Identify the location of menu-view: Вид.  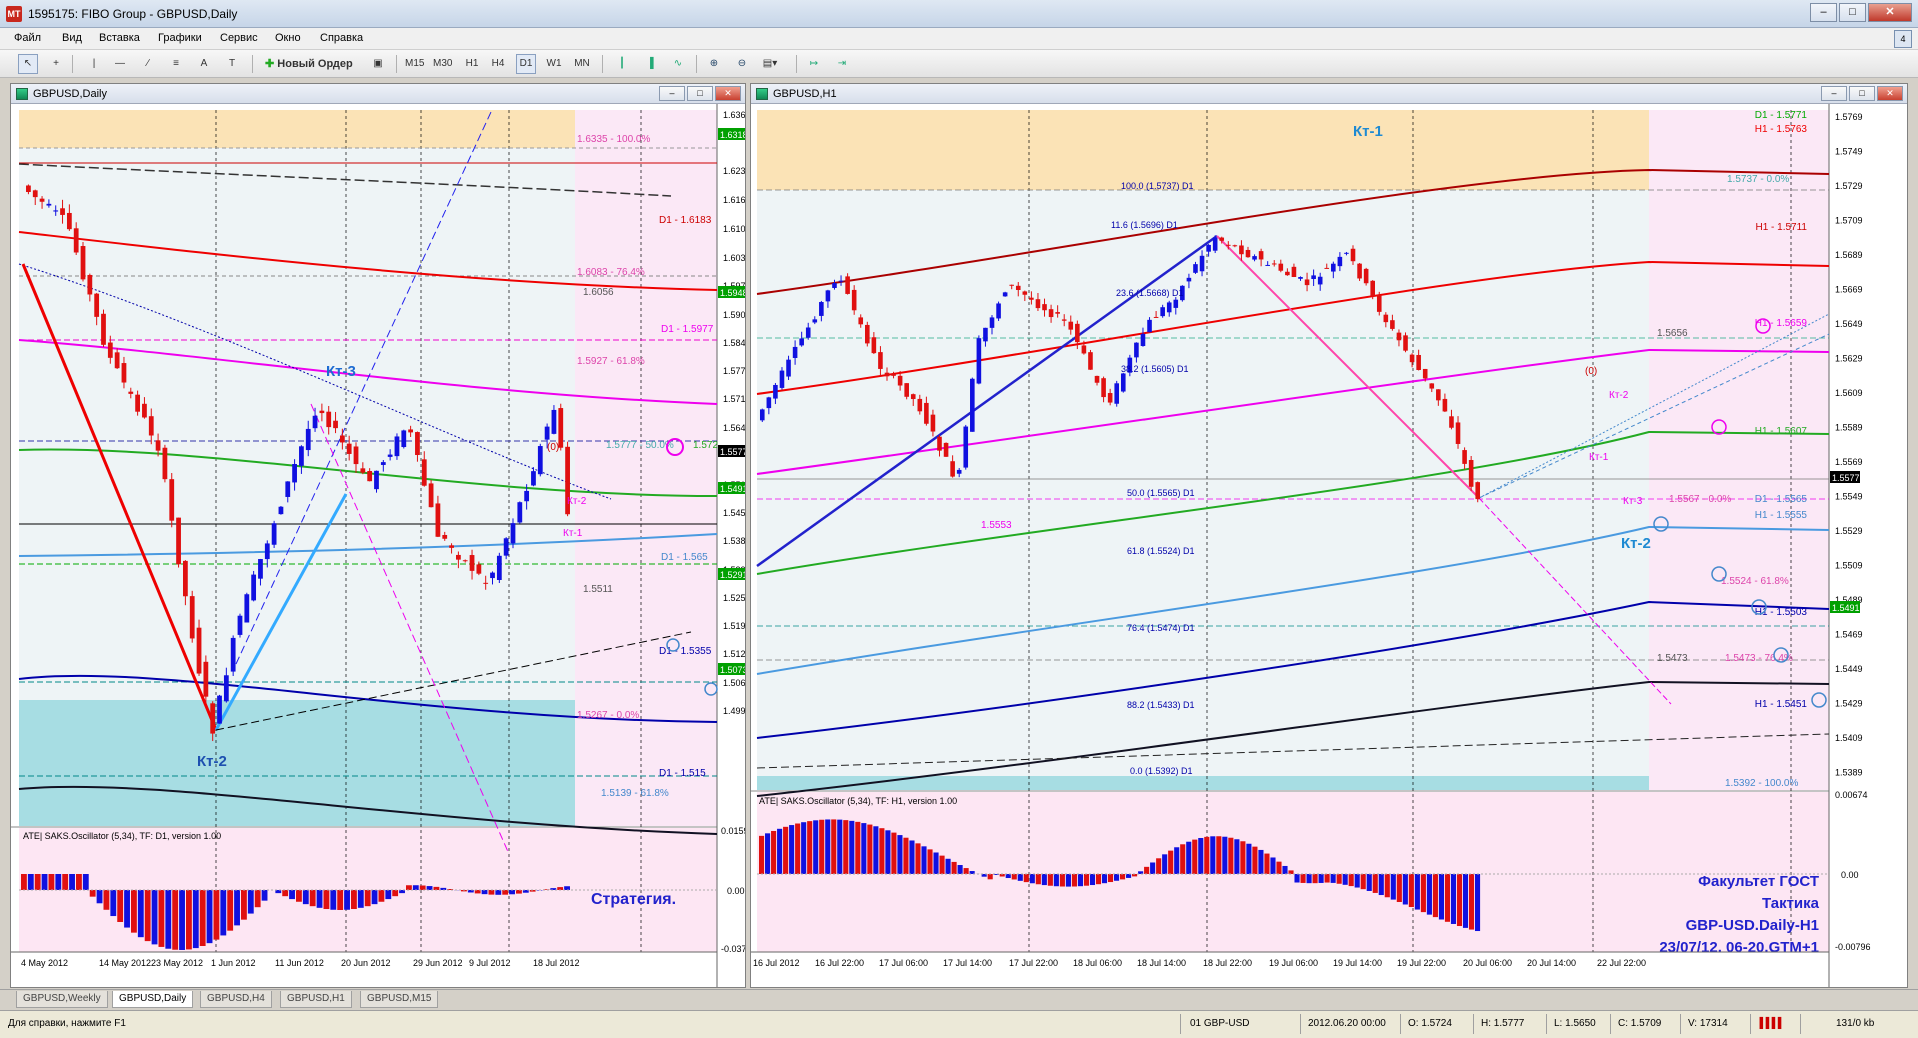
(72, 38).